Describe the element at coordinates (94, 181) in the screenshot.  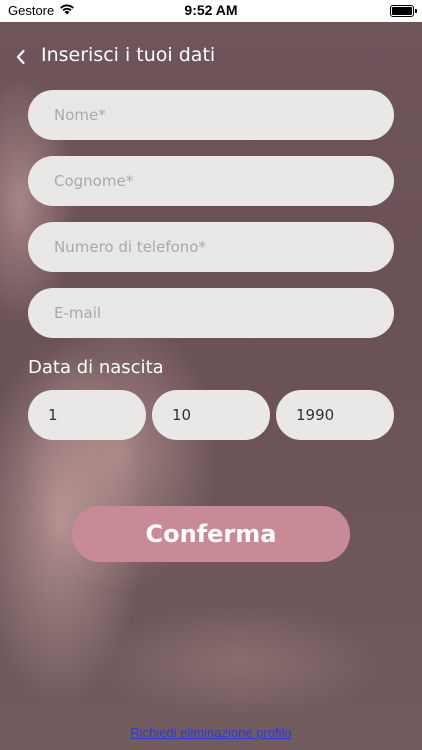
I see `surname-placeholder: Cognome*` at that location.